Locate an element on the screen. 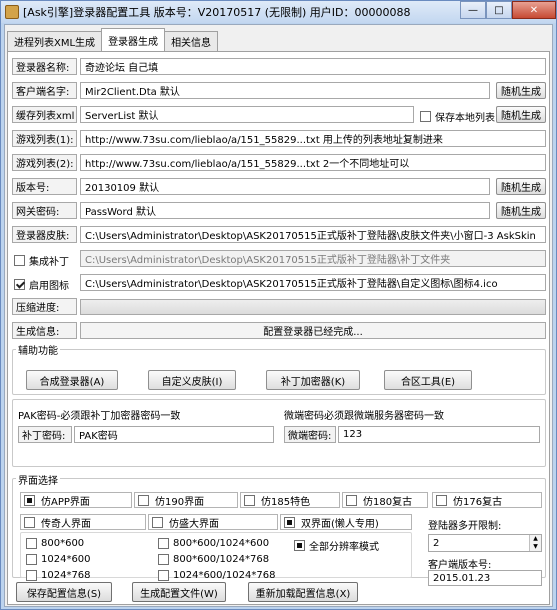  ui-shanda-option: 仿盛大界面 is located at coordinates (213, 522).